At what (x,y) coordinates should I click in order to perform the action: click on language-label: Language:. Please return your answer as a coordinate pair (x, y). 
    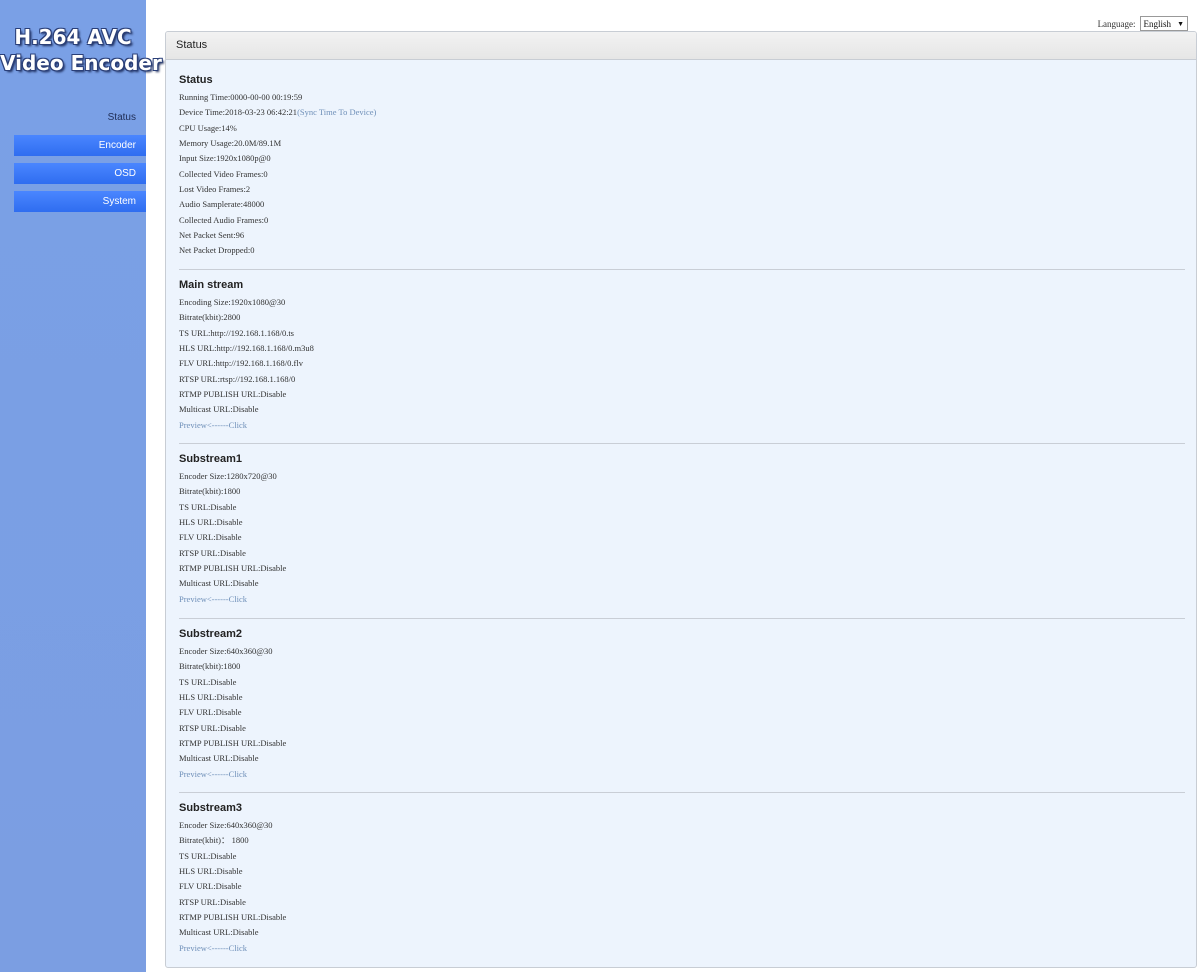
    Looking at the image, I should click on (1116, 23).